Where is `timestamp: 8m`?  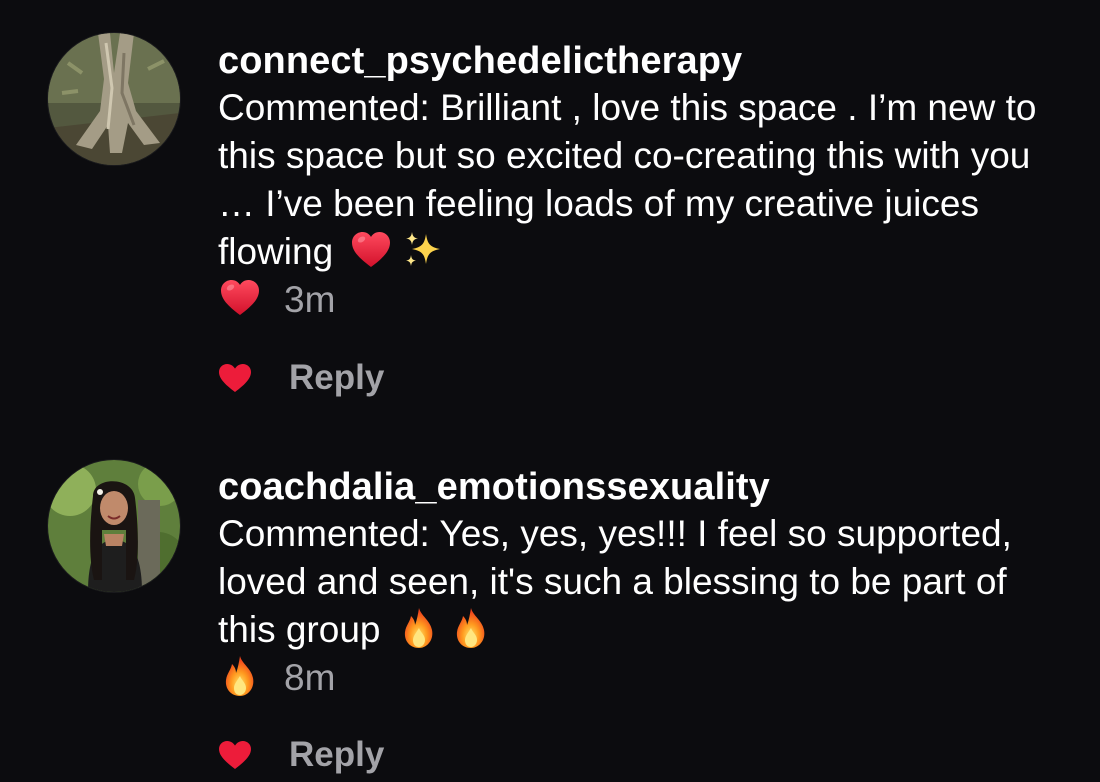 timestamp: 8m is located at coordinates (310, 677).